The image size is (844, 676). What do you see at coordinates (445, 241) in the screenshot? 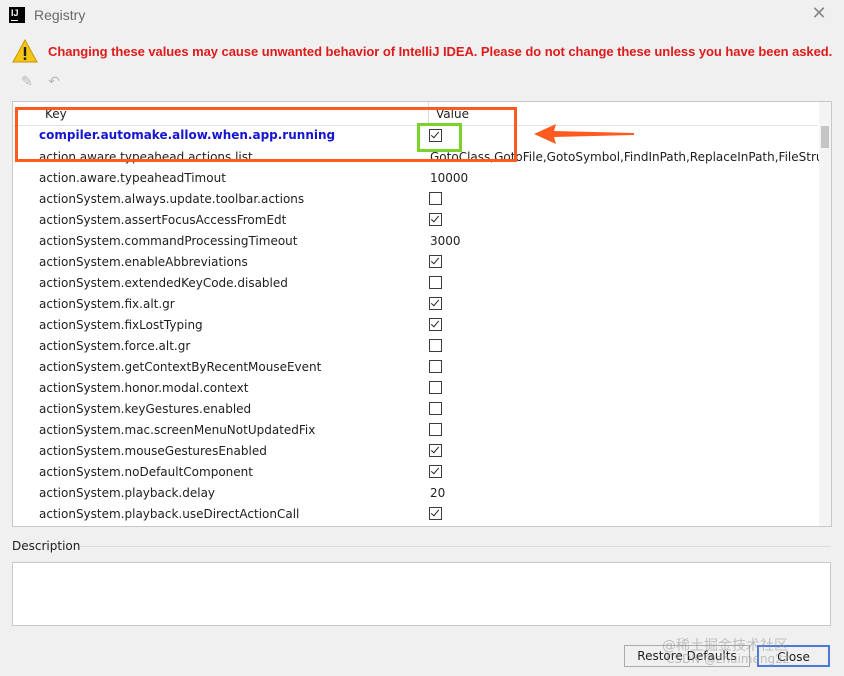
I see `registry-value: 3000` at bounding box center [445, 241].